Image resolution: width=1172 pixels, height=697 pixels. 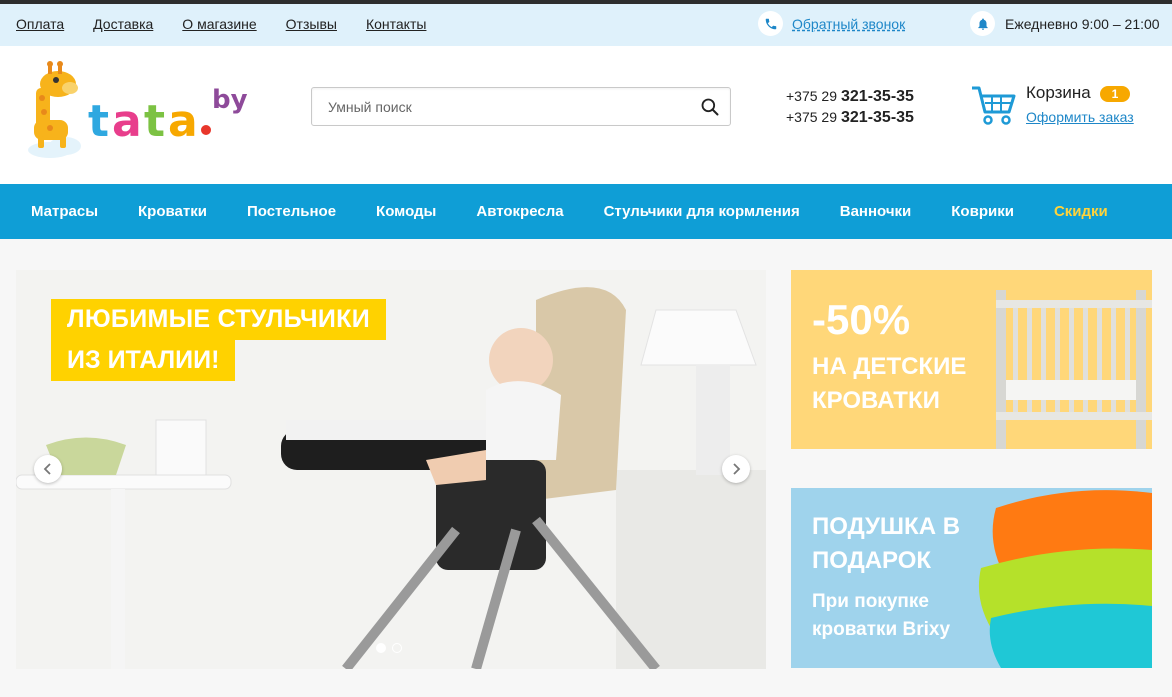 What do you see at coordinates (506, 106) in the screenshot?
I see `search-input` at bounding box center [506, 106].